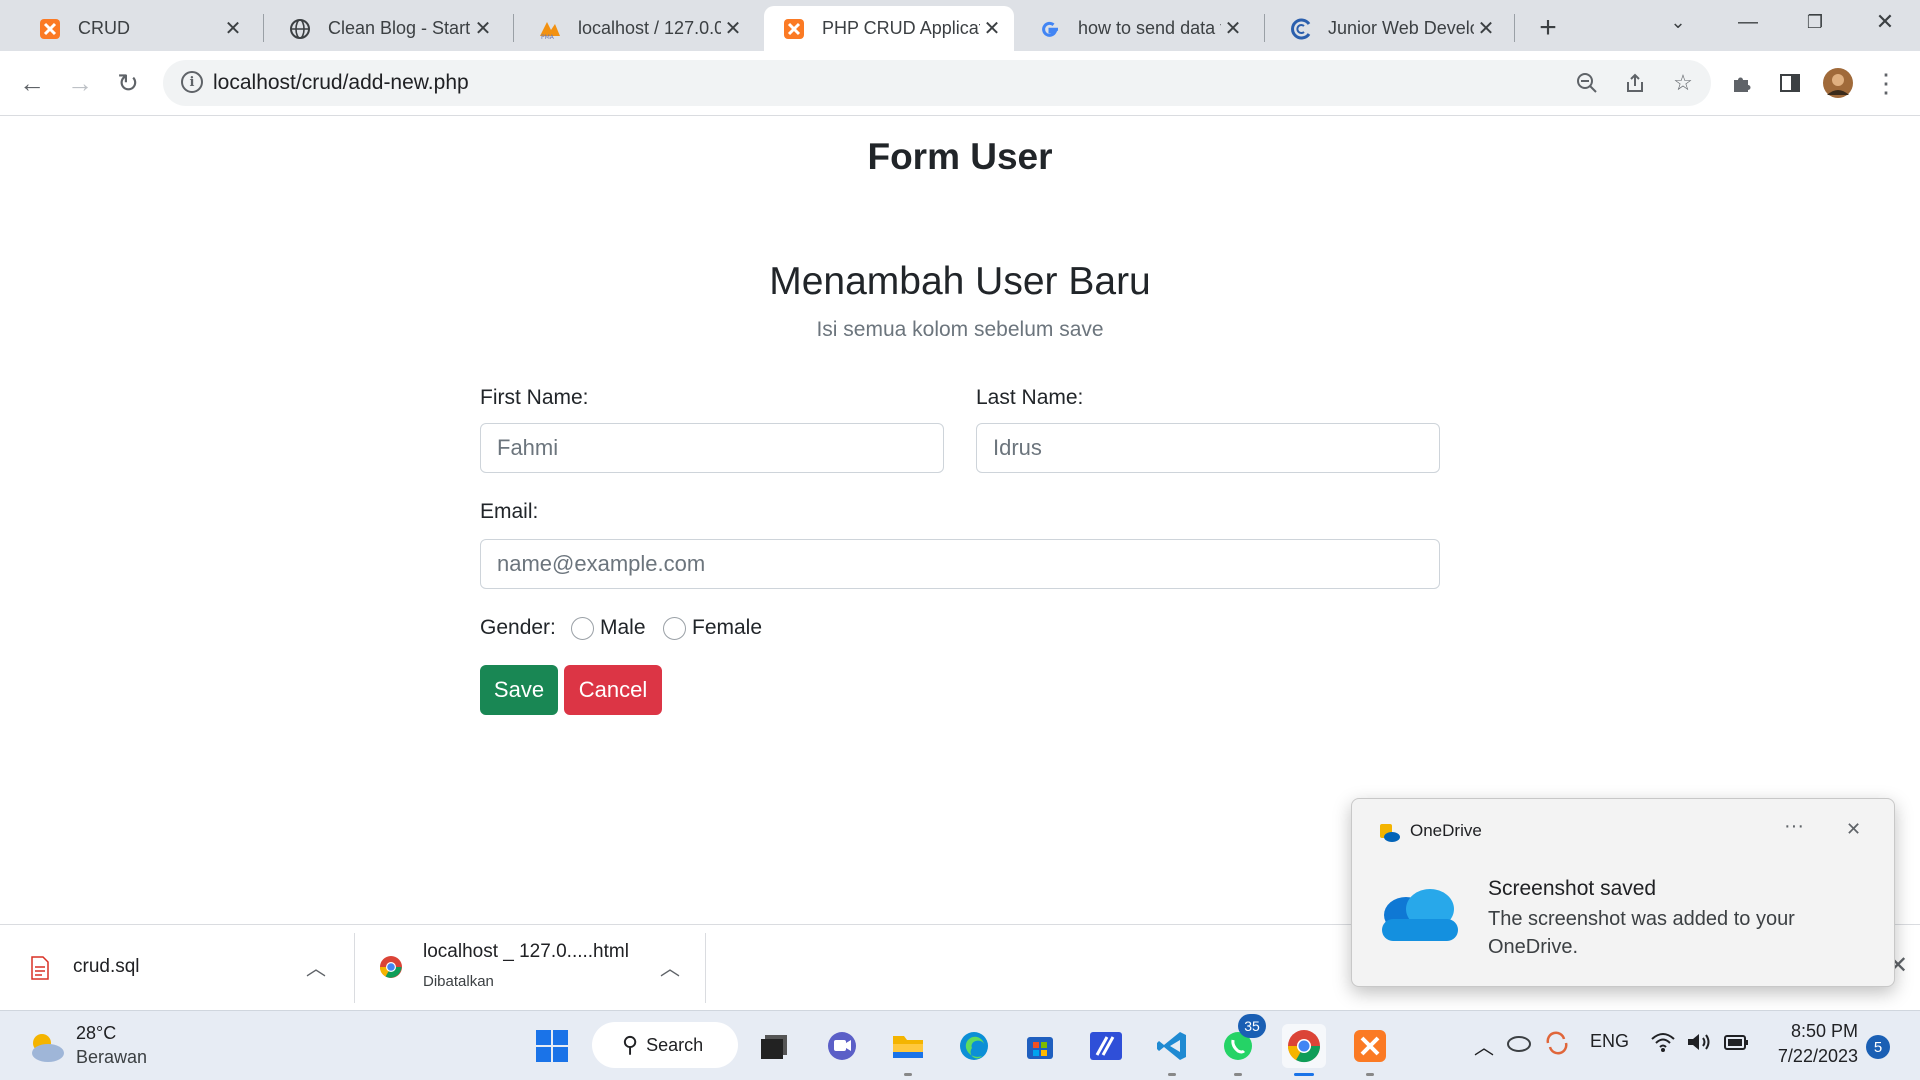  I want to click on page-header-title: Form User, so click(960, 156).